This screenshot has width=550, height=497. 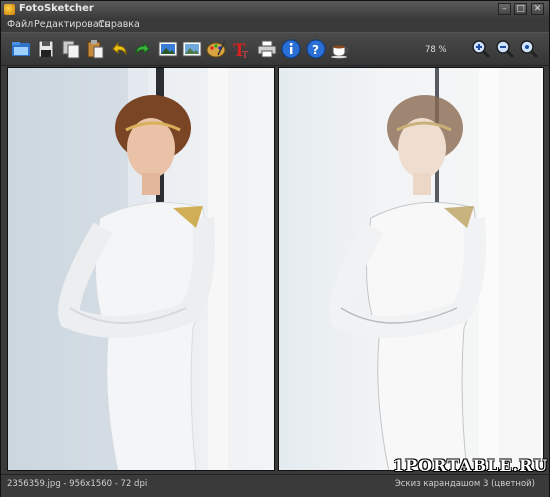 I want to click on menu-help: Справка, so click(x=119, y=24).